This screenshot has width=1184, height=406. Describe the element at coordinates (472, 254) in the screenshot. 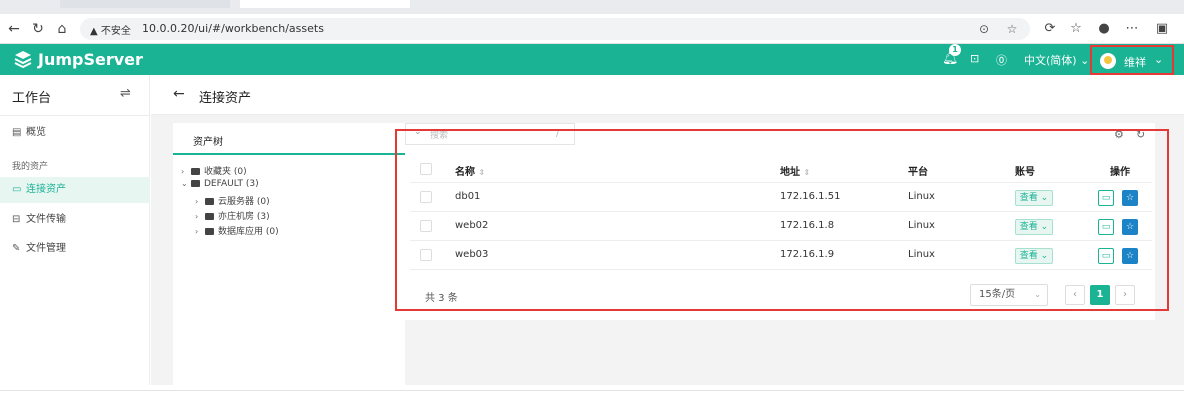

I see `asset-name: web03` at that location.